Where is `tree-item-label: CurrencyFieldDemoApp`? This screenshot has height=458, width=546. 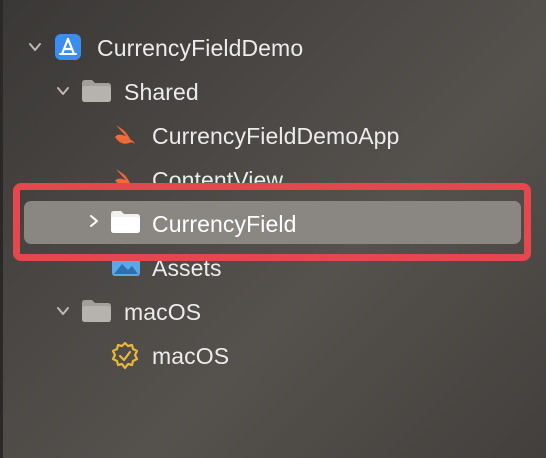 tree-item-label: CurrencyFieldDemoApp is located at coordinates (276, 136).